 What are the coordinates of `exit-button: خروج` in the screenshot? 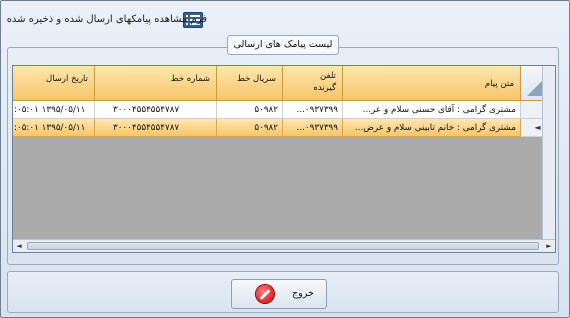 It's located at (279, 294).